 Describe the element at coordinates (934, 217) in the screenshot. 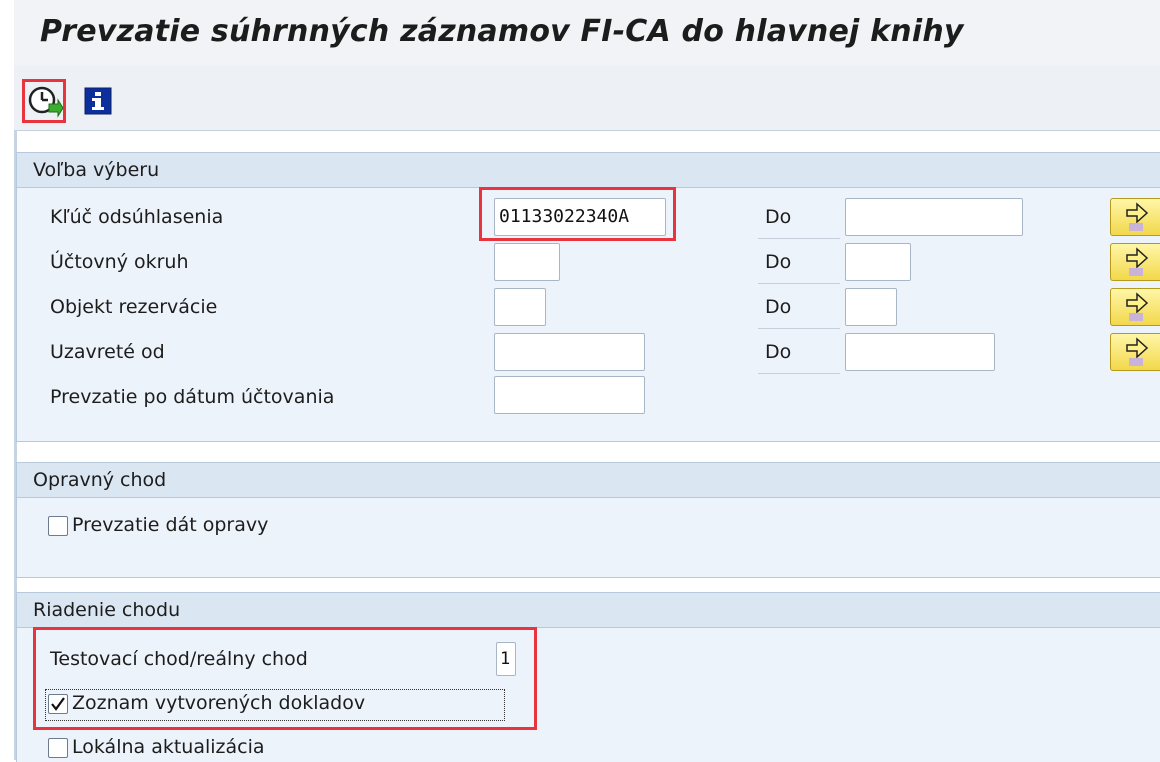

I see `reconciliation-key-to-field` at that location.